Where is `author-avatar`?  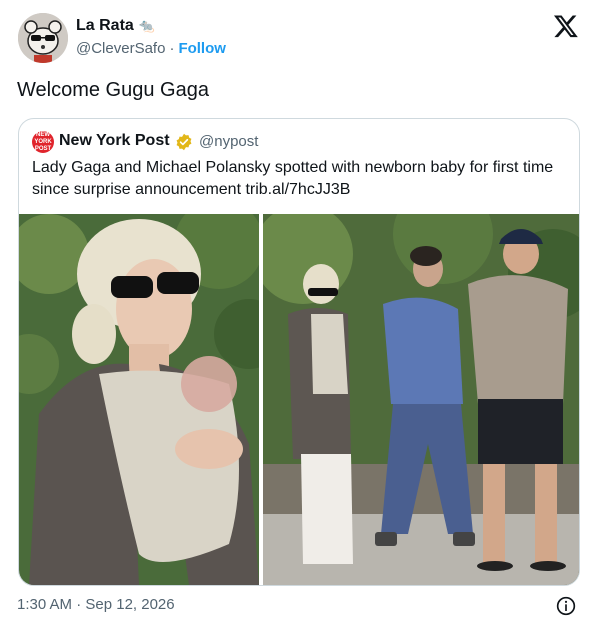 author-avatar is located at coordinates (43, 38).